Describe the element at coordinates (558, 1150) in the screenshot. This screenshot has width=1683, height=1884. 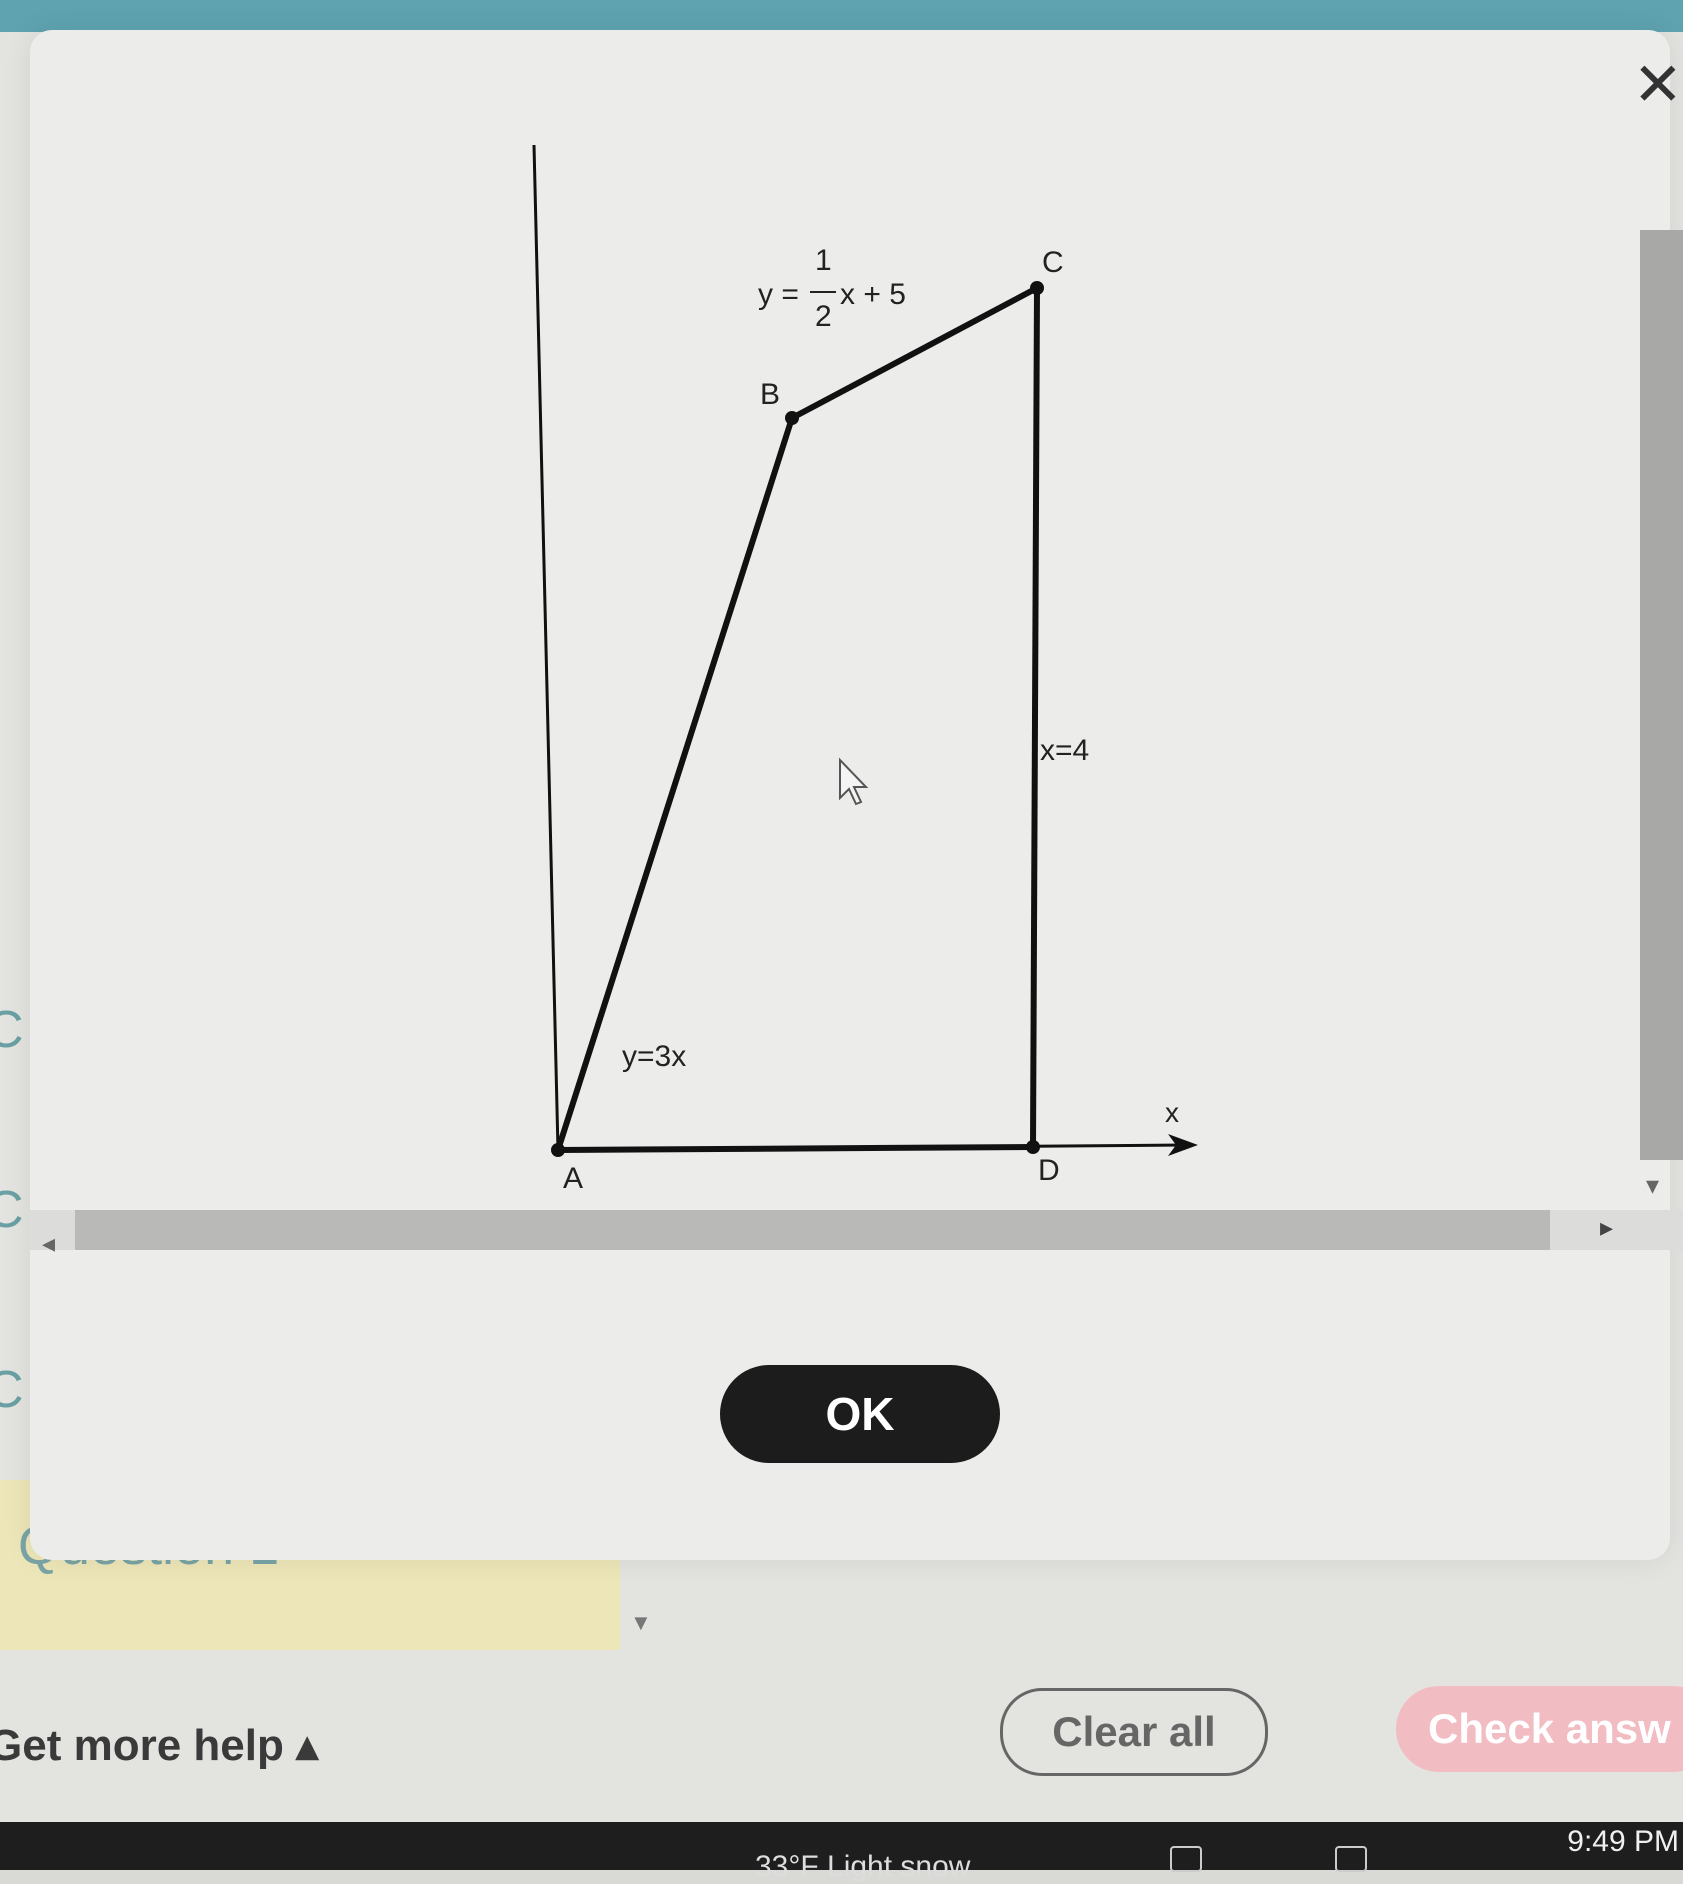
I see `point-a` at that location.